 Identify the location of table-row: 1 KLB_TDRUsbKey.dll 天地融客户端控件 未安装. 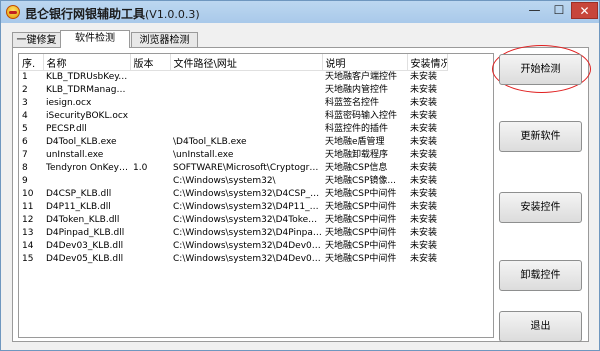
(233, 78).